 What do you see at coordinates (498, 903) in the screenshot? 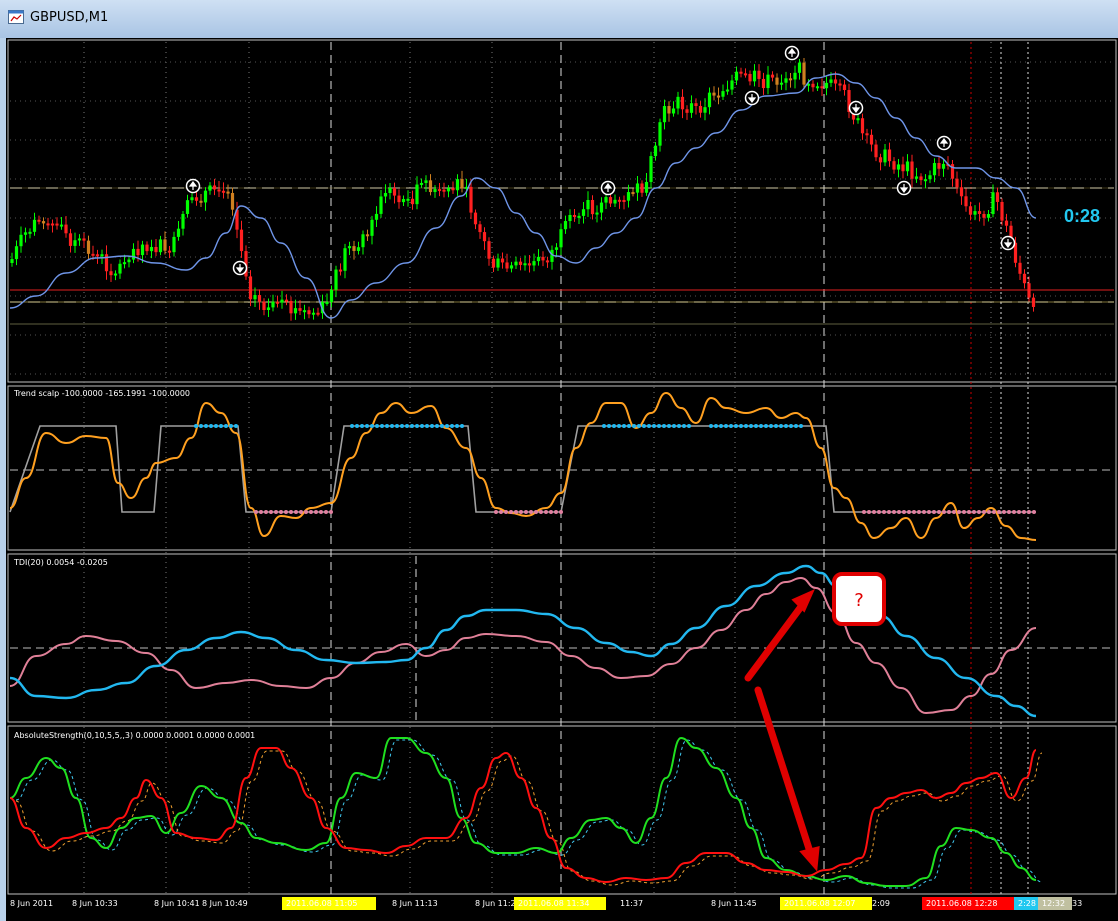
I see `x-axis-label: 8 Jun 11:21` at bounding box center [498, 903].